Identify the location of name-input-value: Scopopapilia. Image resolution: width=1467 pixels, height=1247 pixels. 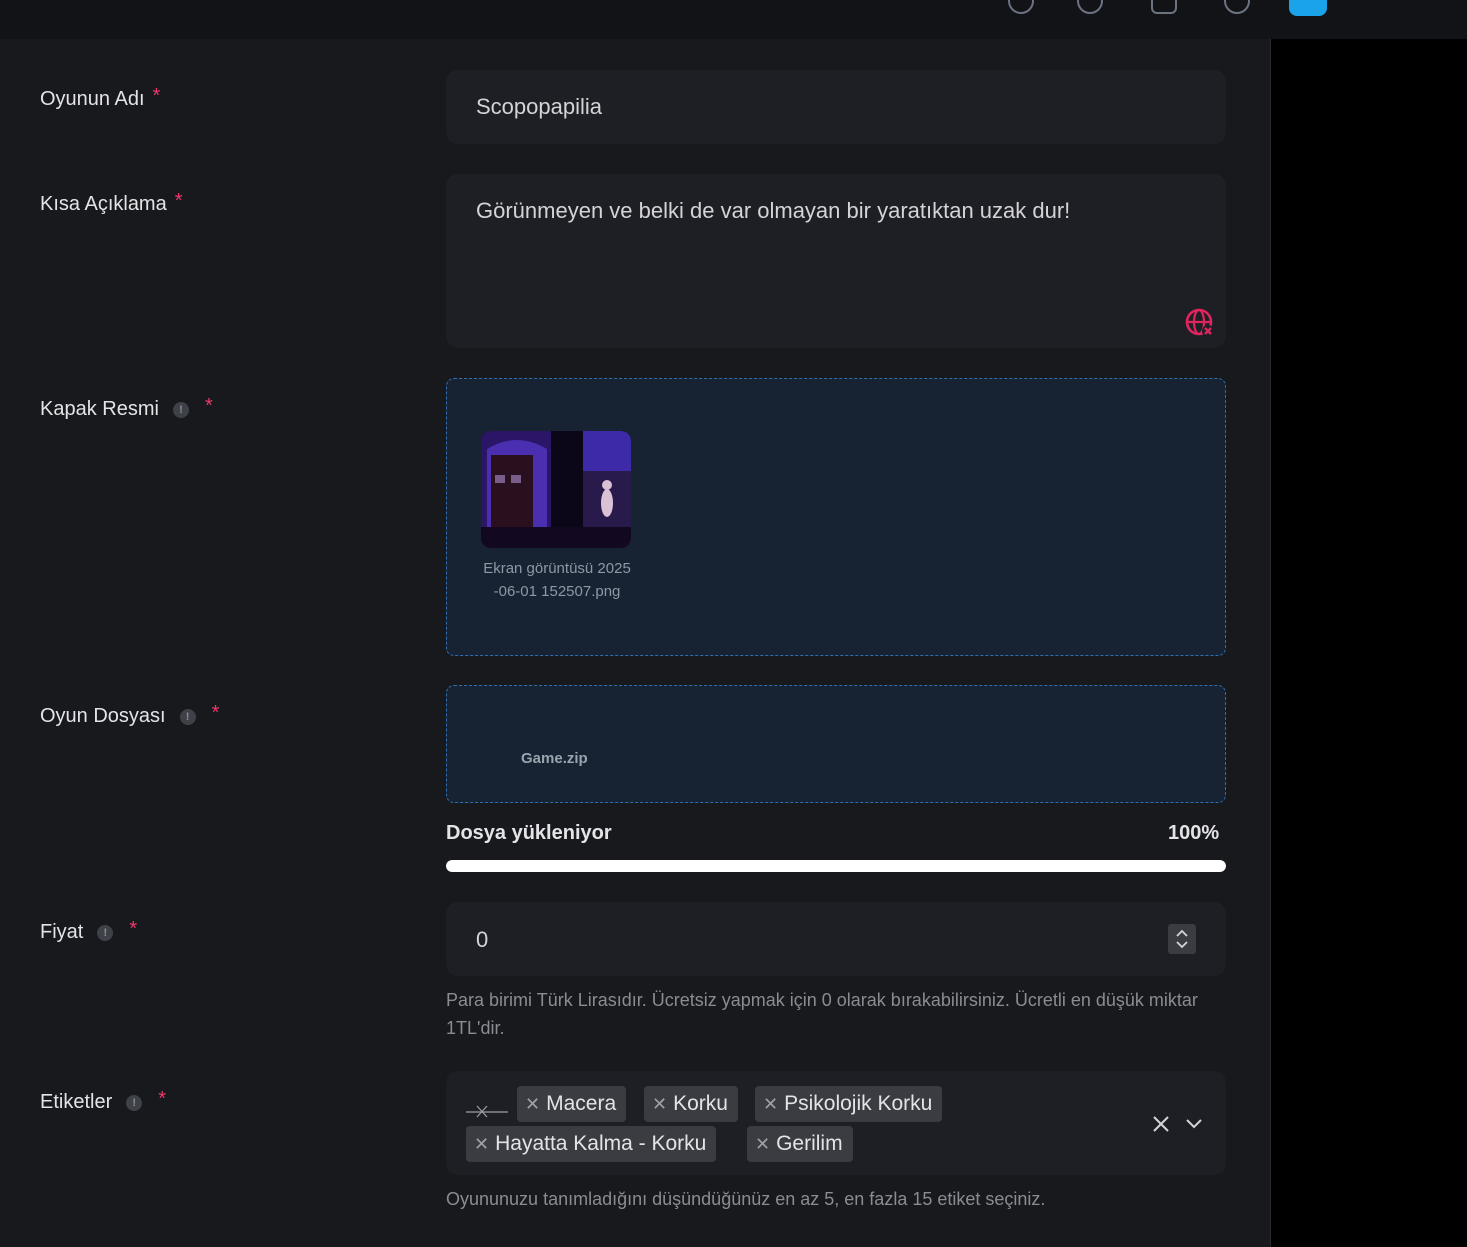
(539, 106).